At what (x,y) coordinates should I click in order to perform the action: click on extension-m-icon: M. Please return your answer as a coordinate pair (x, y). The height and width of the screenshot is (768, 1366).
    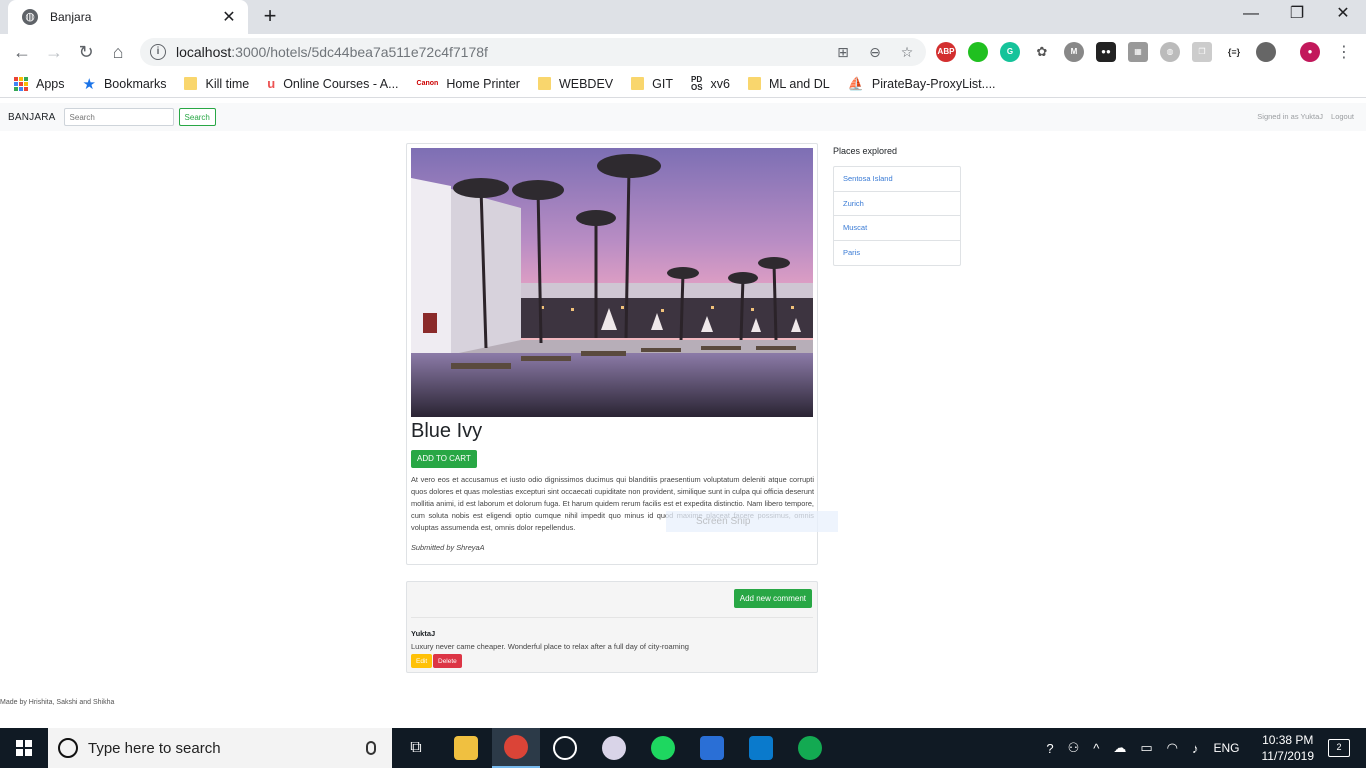
    Looking at the image, I should click on (1074, 52).